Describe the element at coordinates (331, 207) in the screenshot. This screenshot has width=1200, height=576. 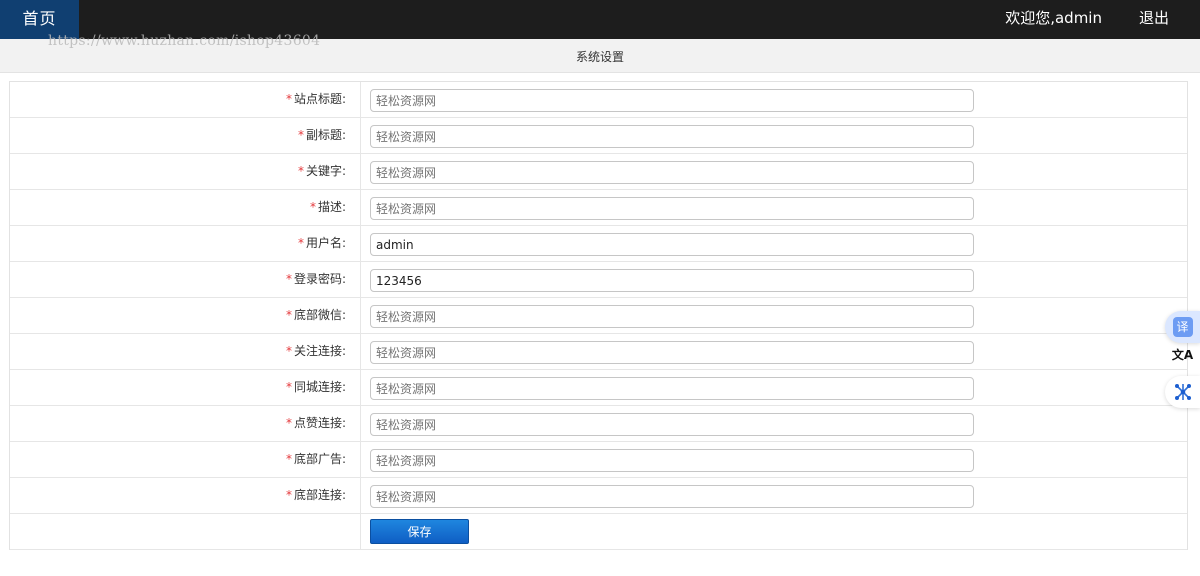
I see `description-label: 描述:` at that location.